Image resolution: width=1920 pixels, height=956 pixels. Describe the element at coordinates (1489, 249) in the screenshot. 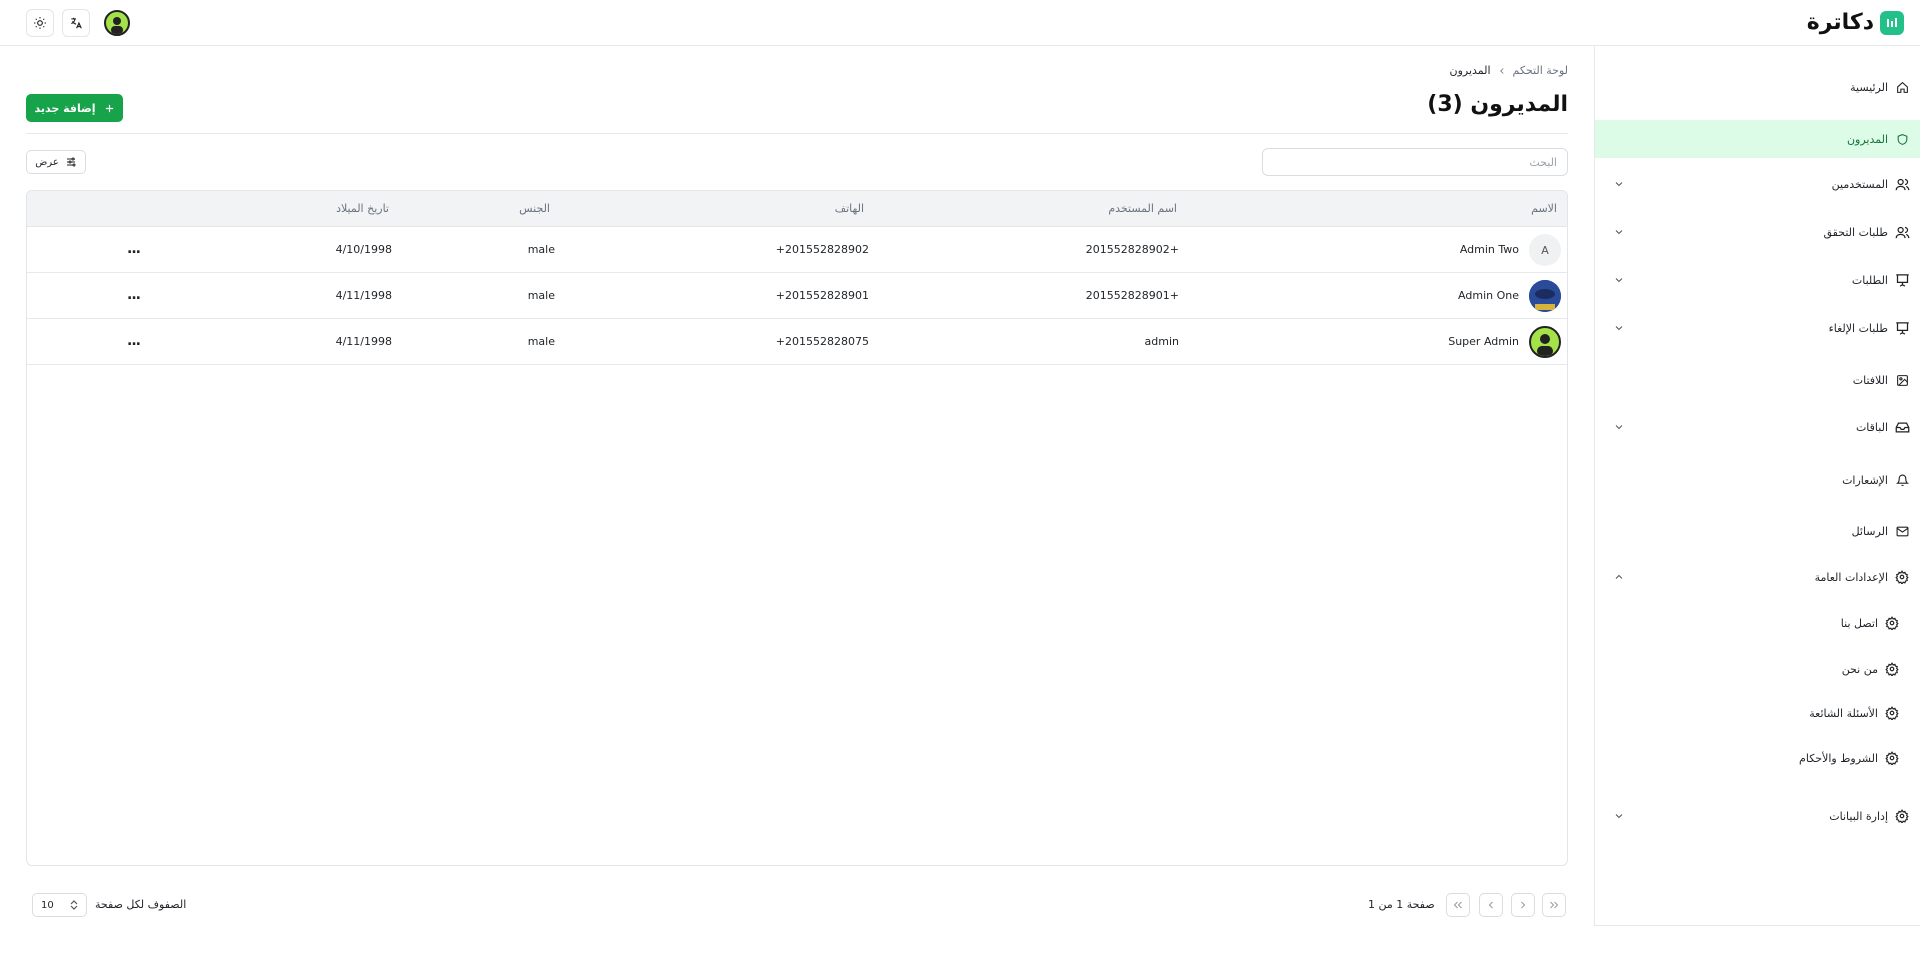

I see `cell-name: Admin Two` at that location.